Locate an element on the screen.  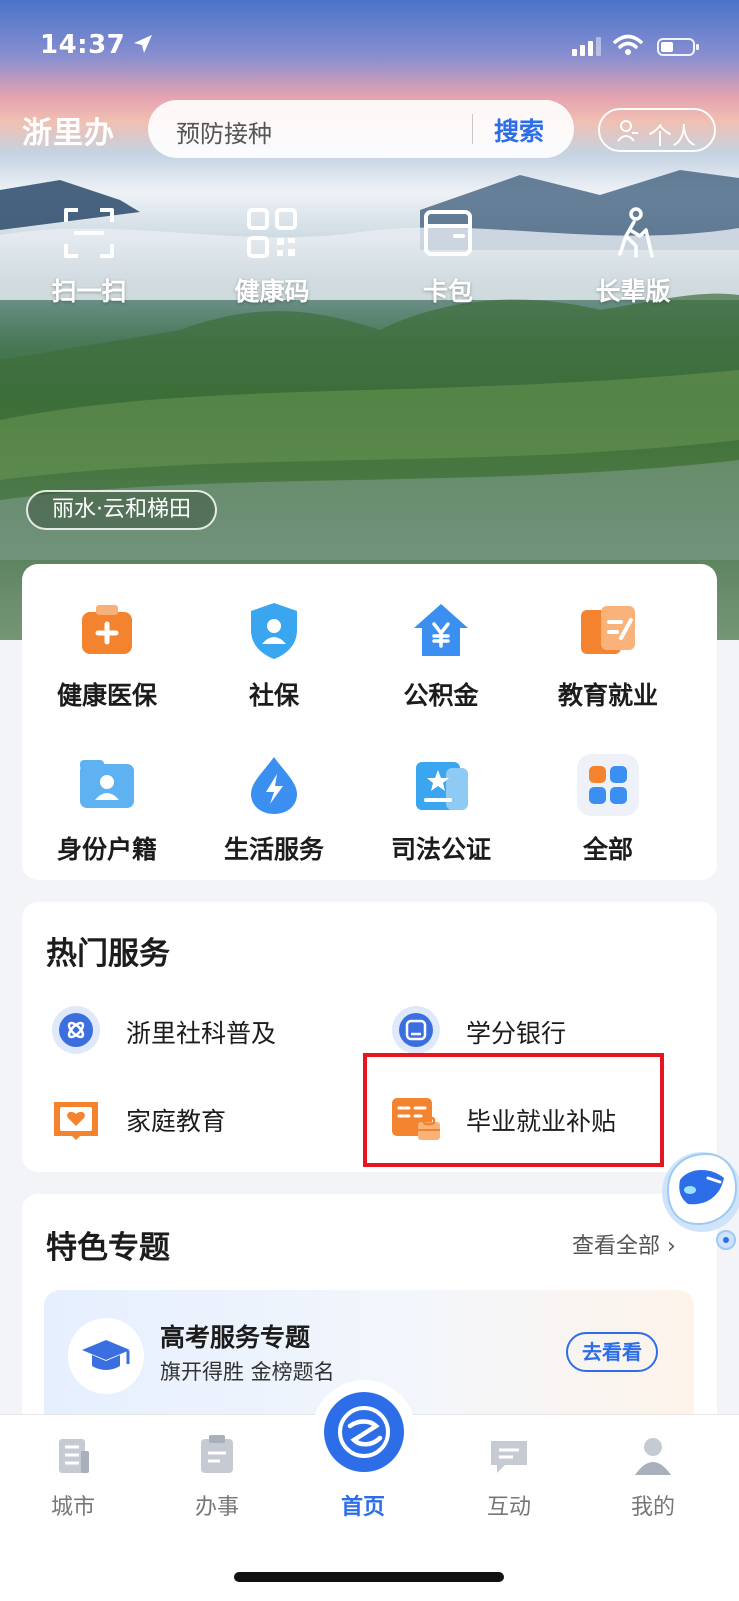
tab-interact: 互动 is located at coordinates (509, 1477).